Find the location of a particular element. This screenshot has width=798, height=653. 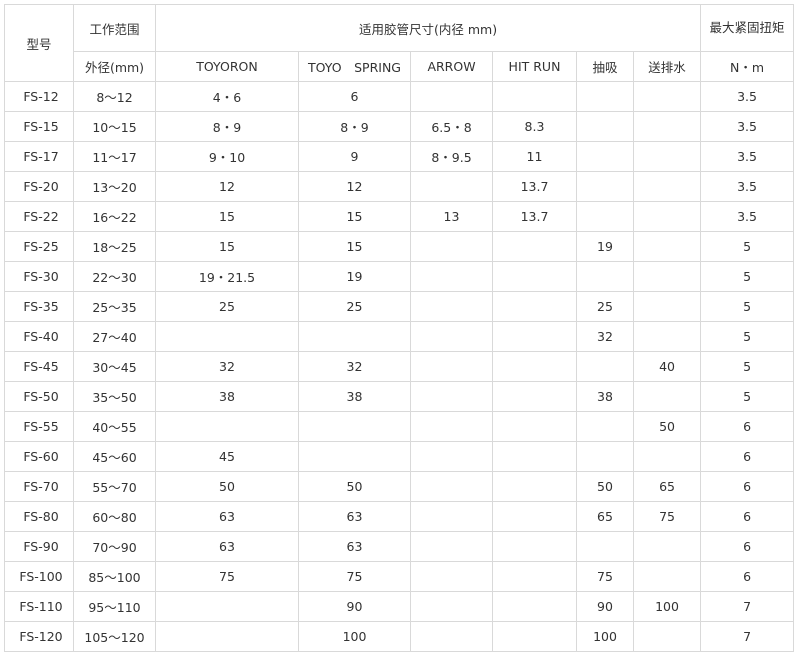

cell-toyoron: 9・10 is located at coordinates (227, 156).